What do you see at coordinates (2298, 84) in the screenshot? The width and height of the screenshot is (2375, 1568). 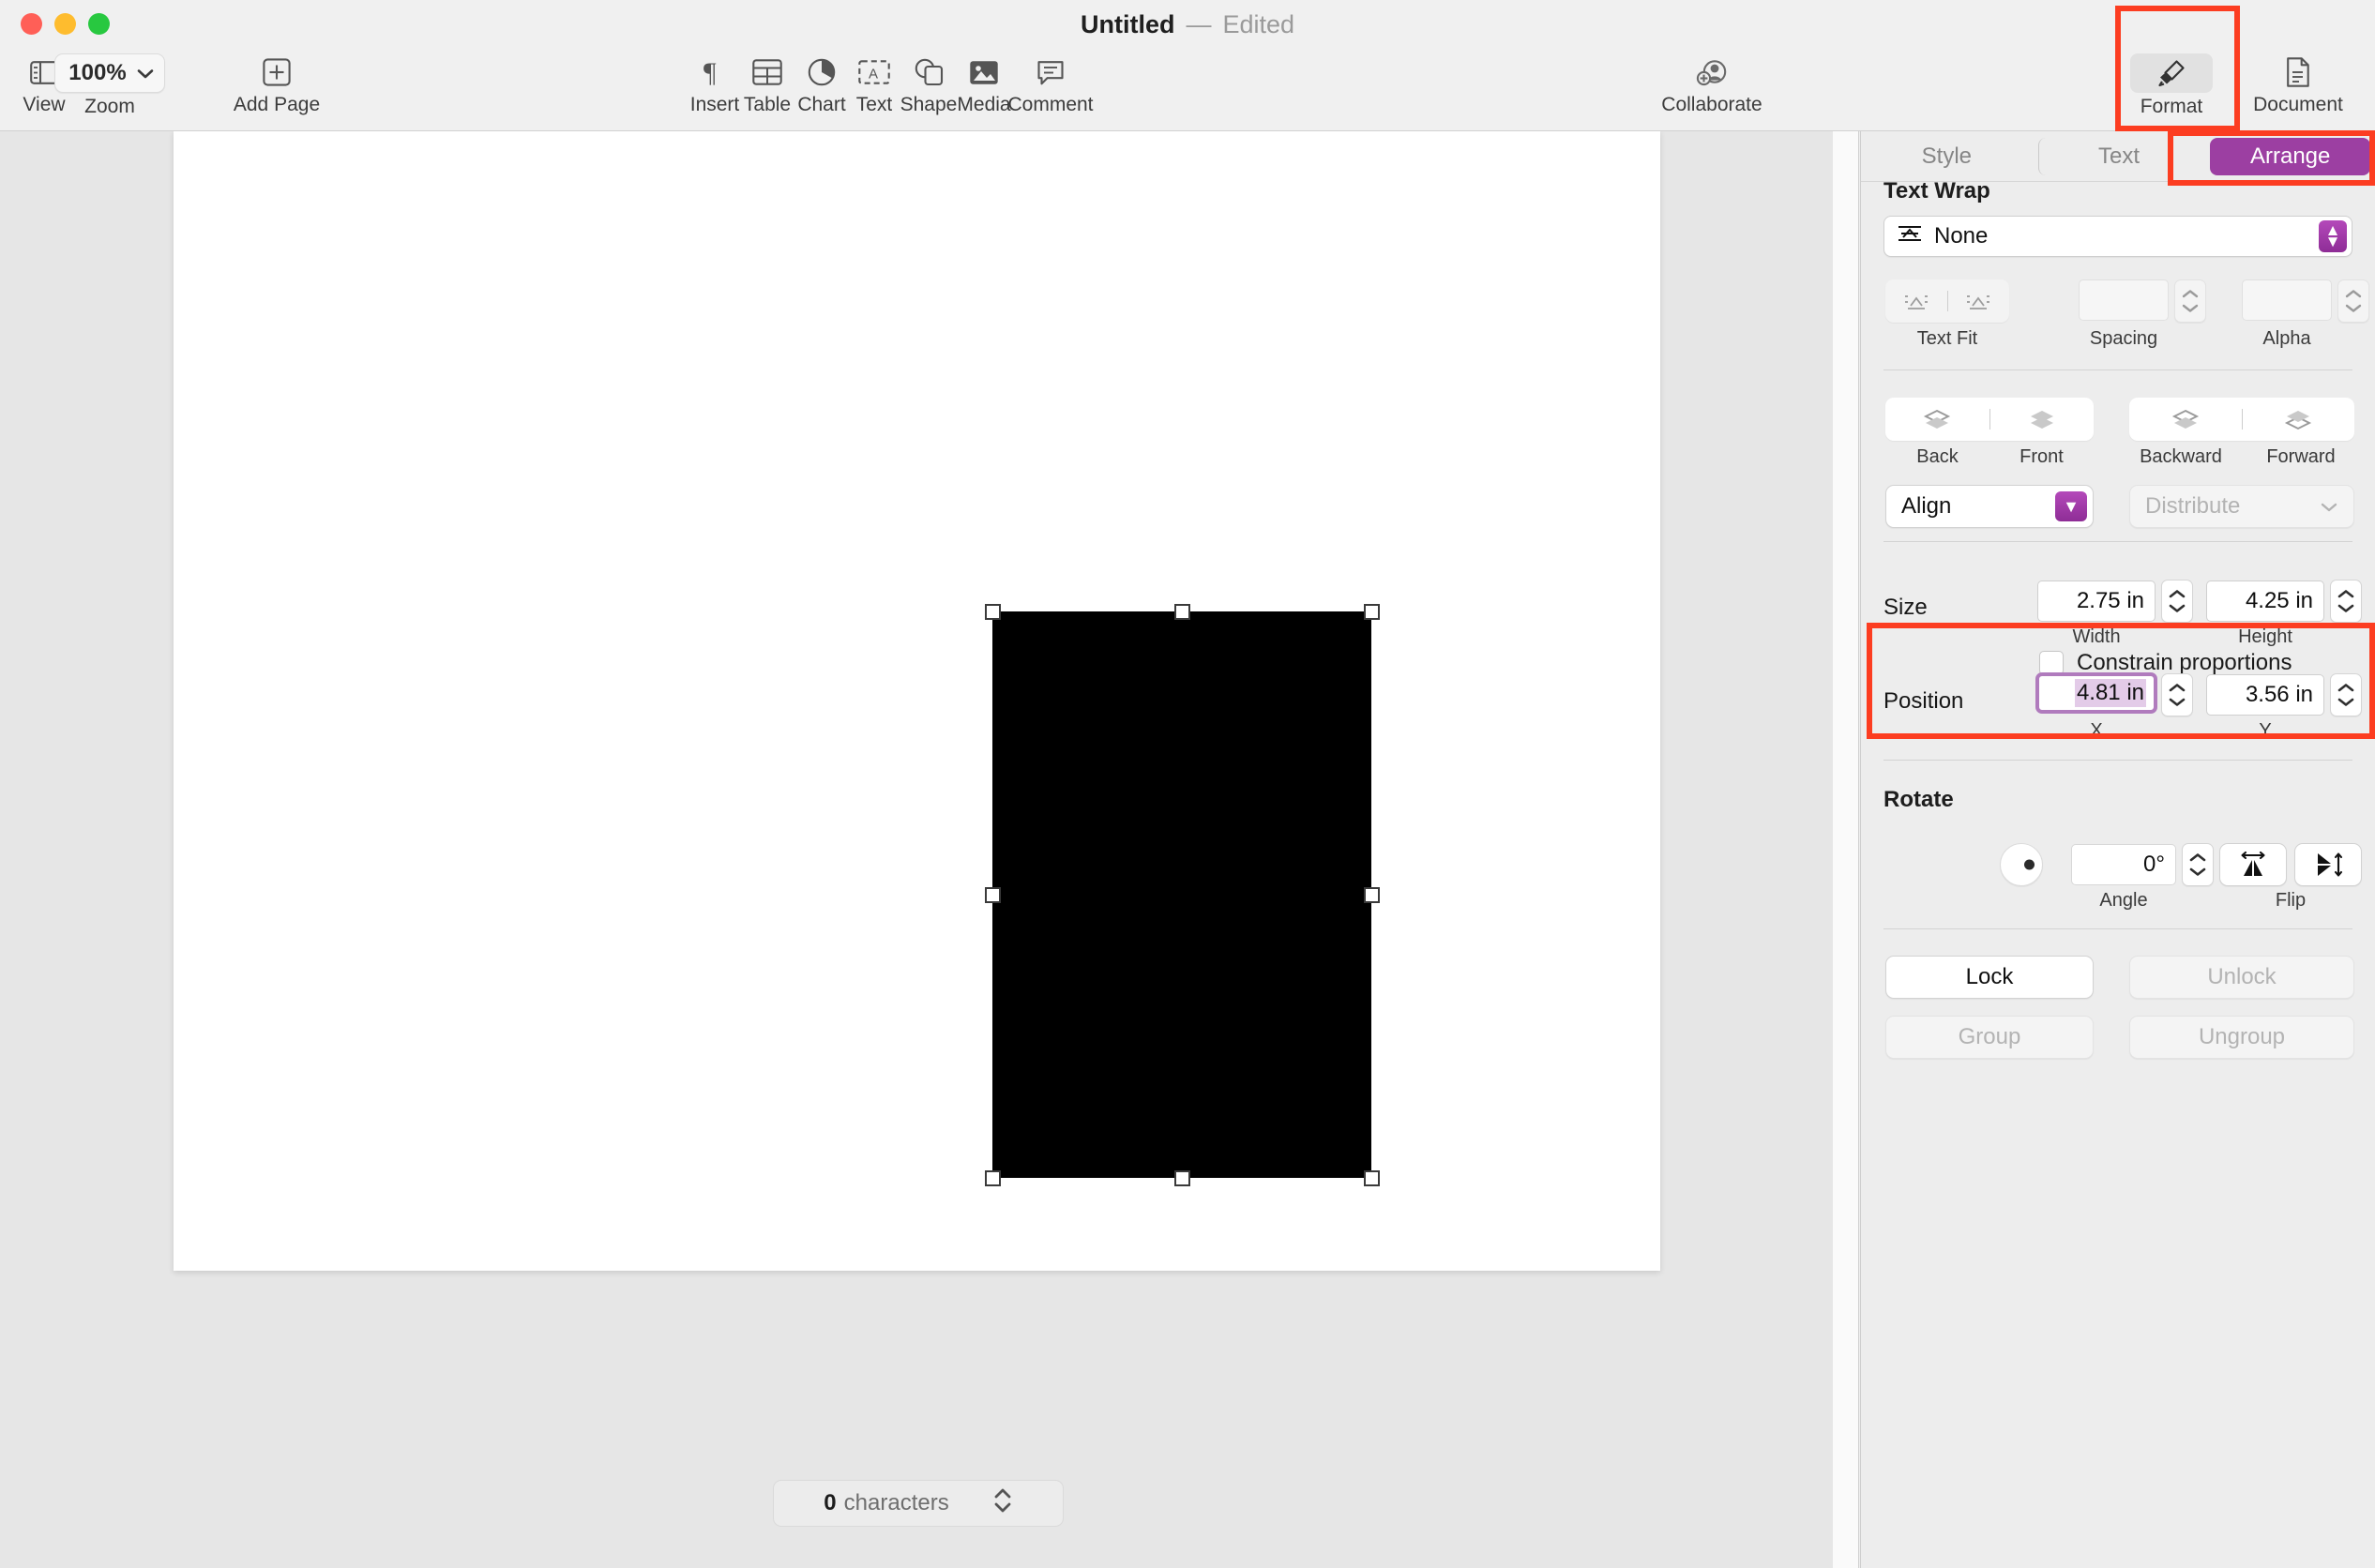 I see `document-button: Document` at bounding box center [2298, 84].